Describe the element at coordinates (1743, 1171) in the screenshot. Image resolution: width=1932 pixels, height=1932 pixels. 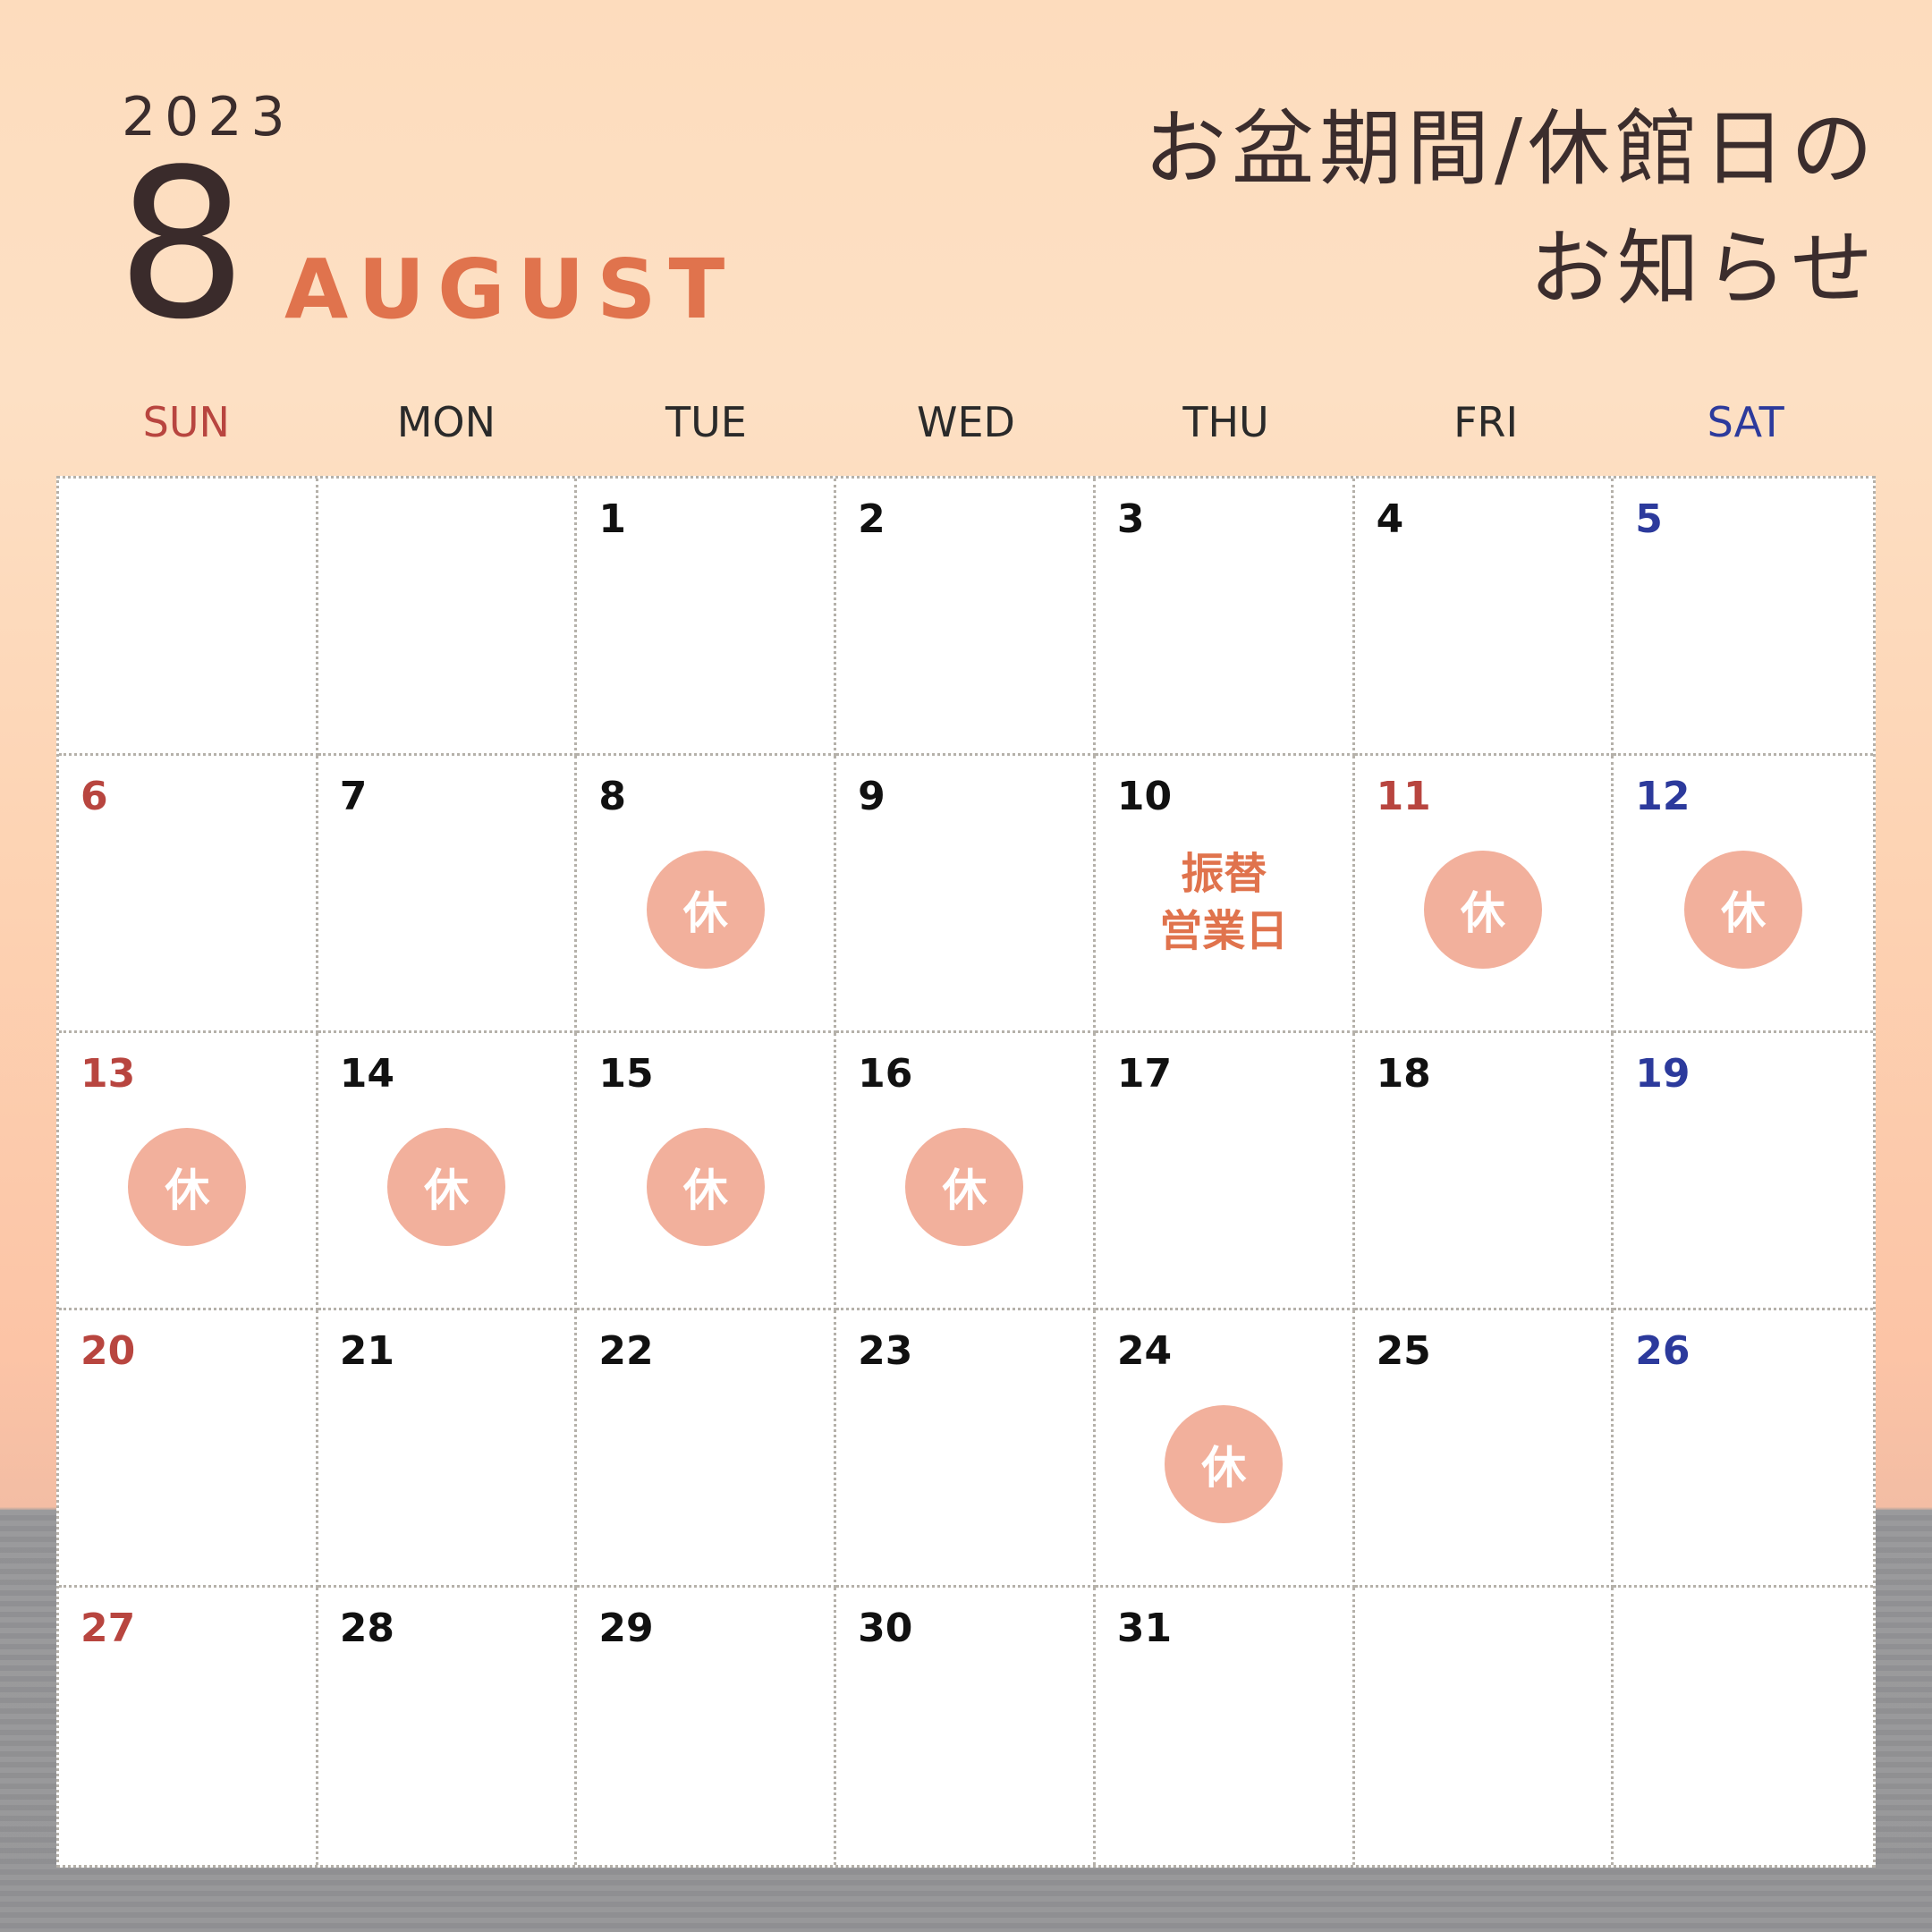
I see `calendar-cell: 19` at that location.